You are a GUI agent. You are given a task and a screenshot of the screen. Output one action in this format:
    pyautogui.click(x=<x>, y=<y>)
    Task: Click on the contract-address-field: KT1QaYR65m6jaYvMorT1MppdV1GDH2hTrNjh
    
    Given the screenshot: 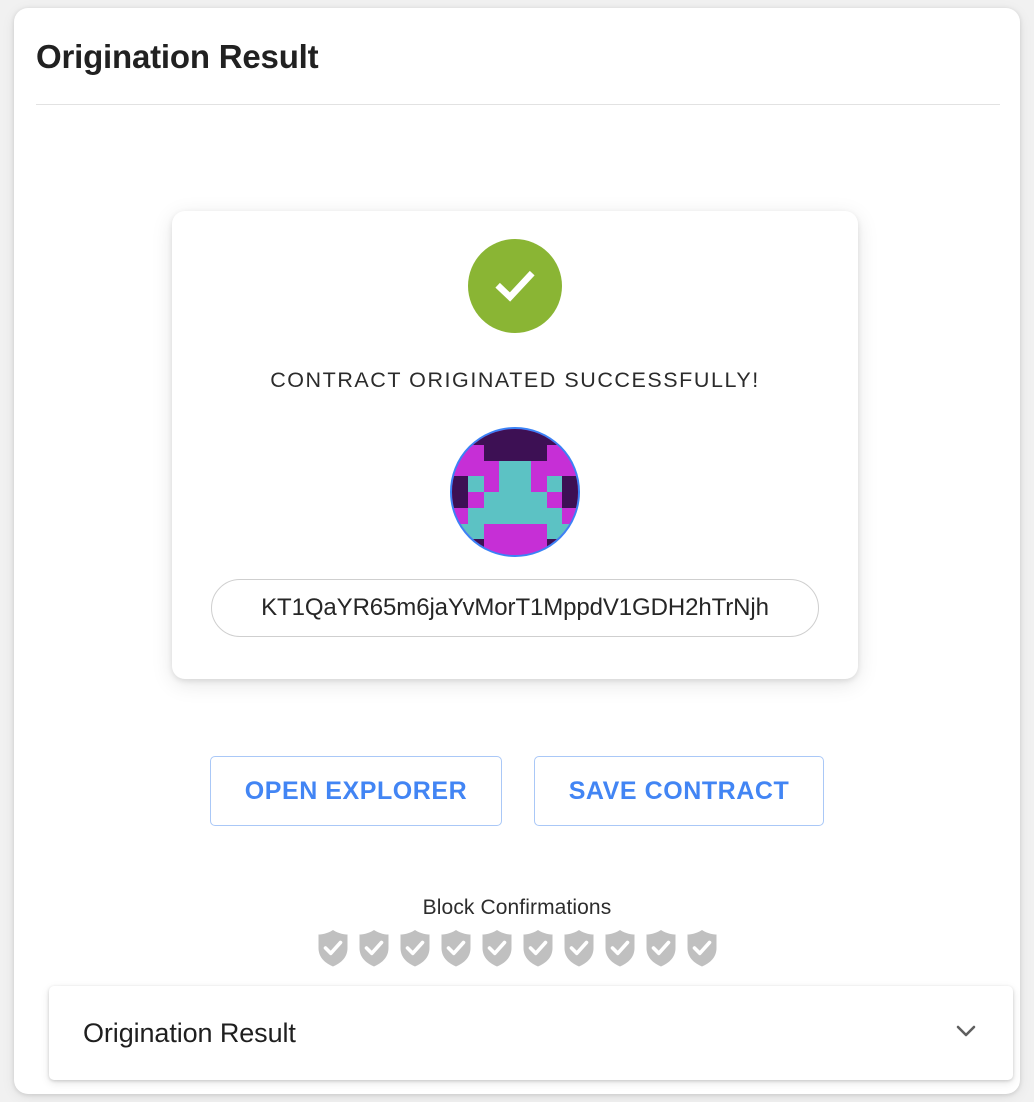 What is the action you would take?
    pyautogui.click(x=515, y=608)
    